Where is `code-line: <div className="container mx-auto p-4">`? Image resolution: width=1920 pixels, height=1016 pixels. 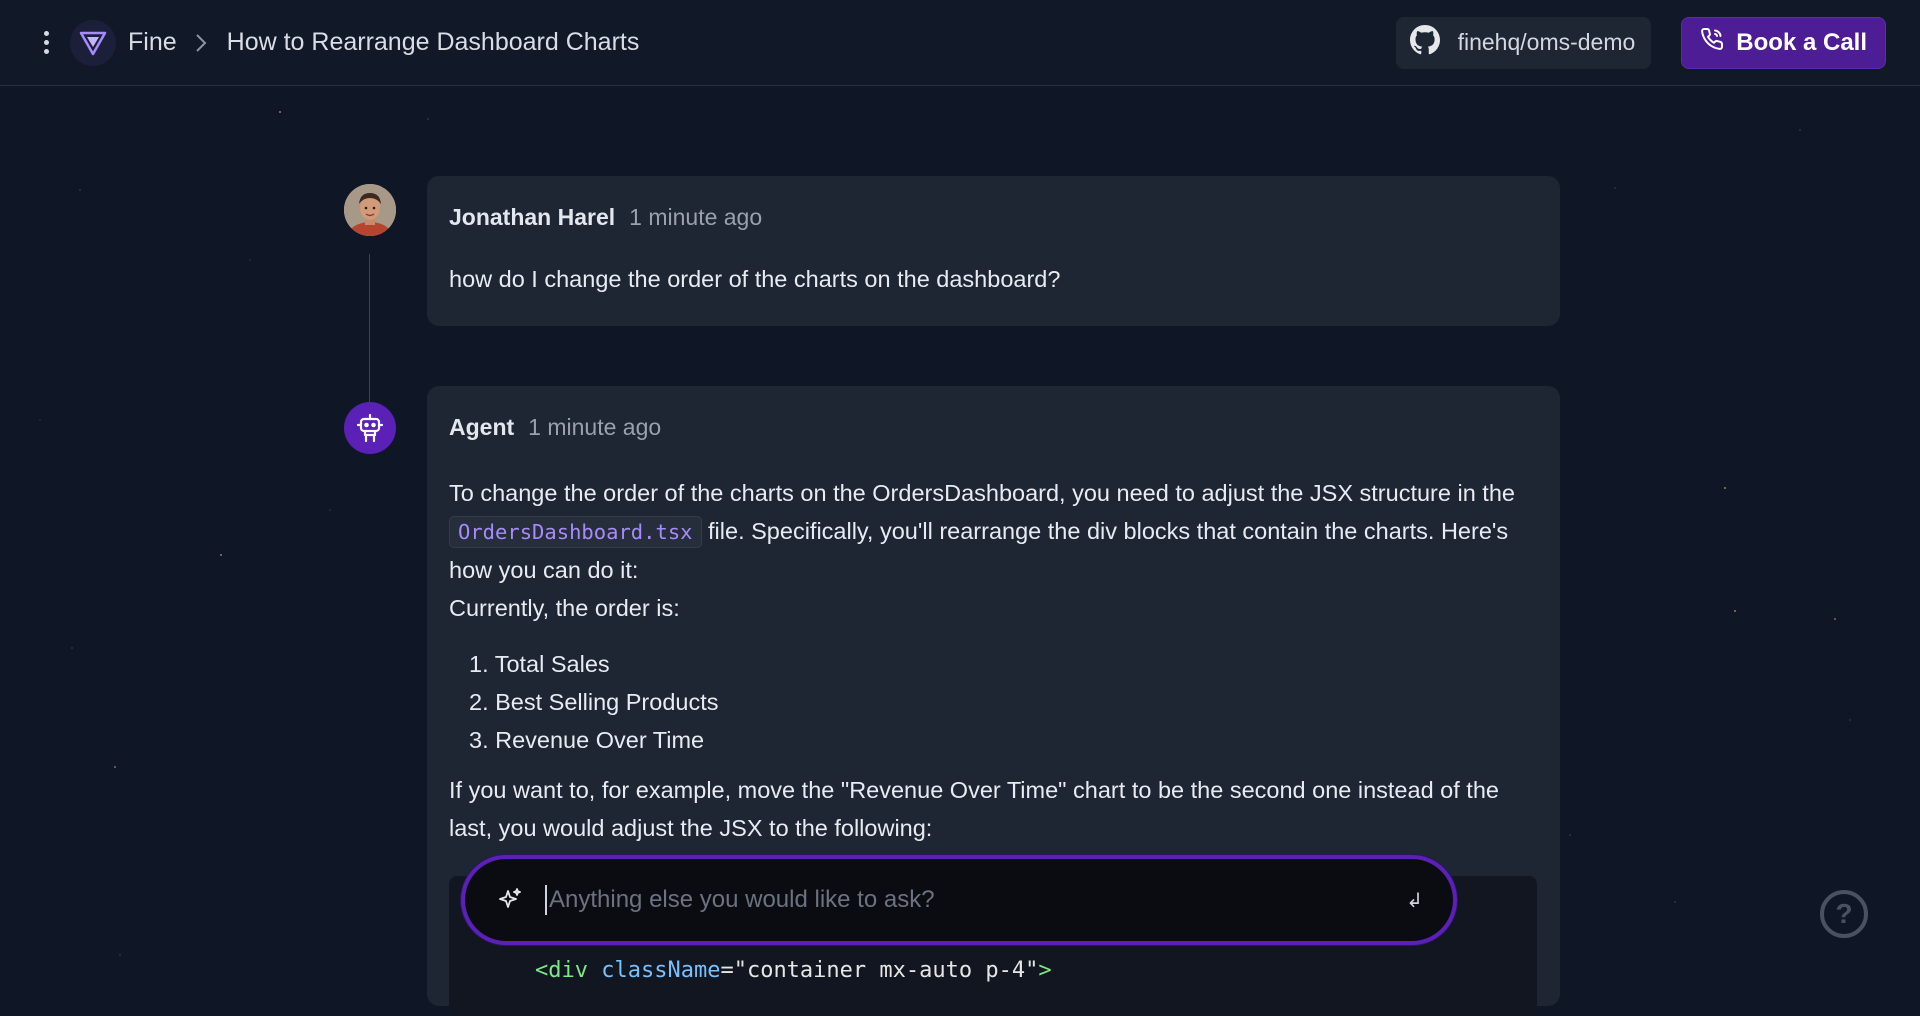 code-line: <div className="container mx-auto p-4"> is located at coordinates (793, 970).